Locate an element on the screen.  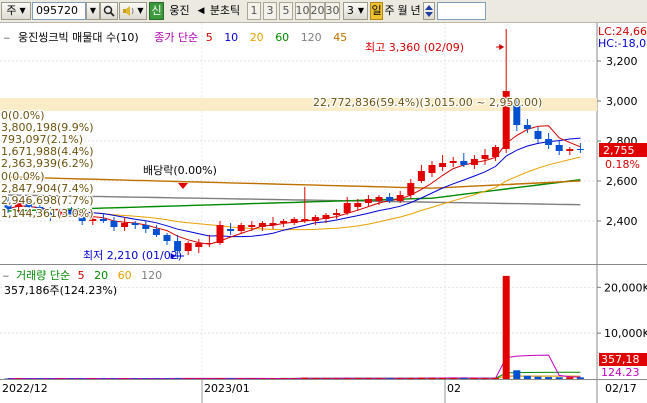
timeframe-week: 주 is located at coordinates (389, 11).